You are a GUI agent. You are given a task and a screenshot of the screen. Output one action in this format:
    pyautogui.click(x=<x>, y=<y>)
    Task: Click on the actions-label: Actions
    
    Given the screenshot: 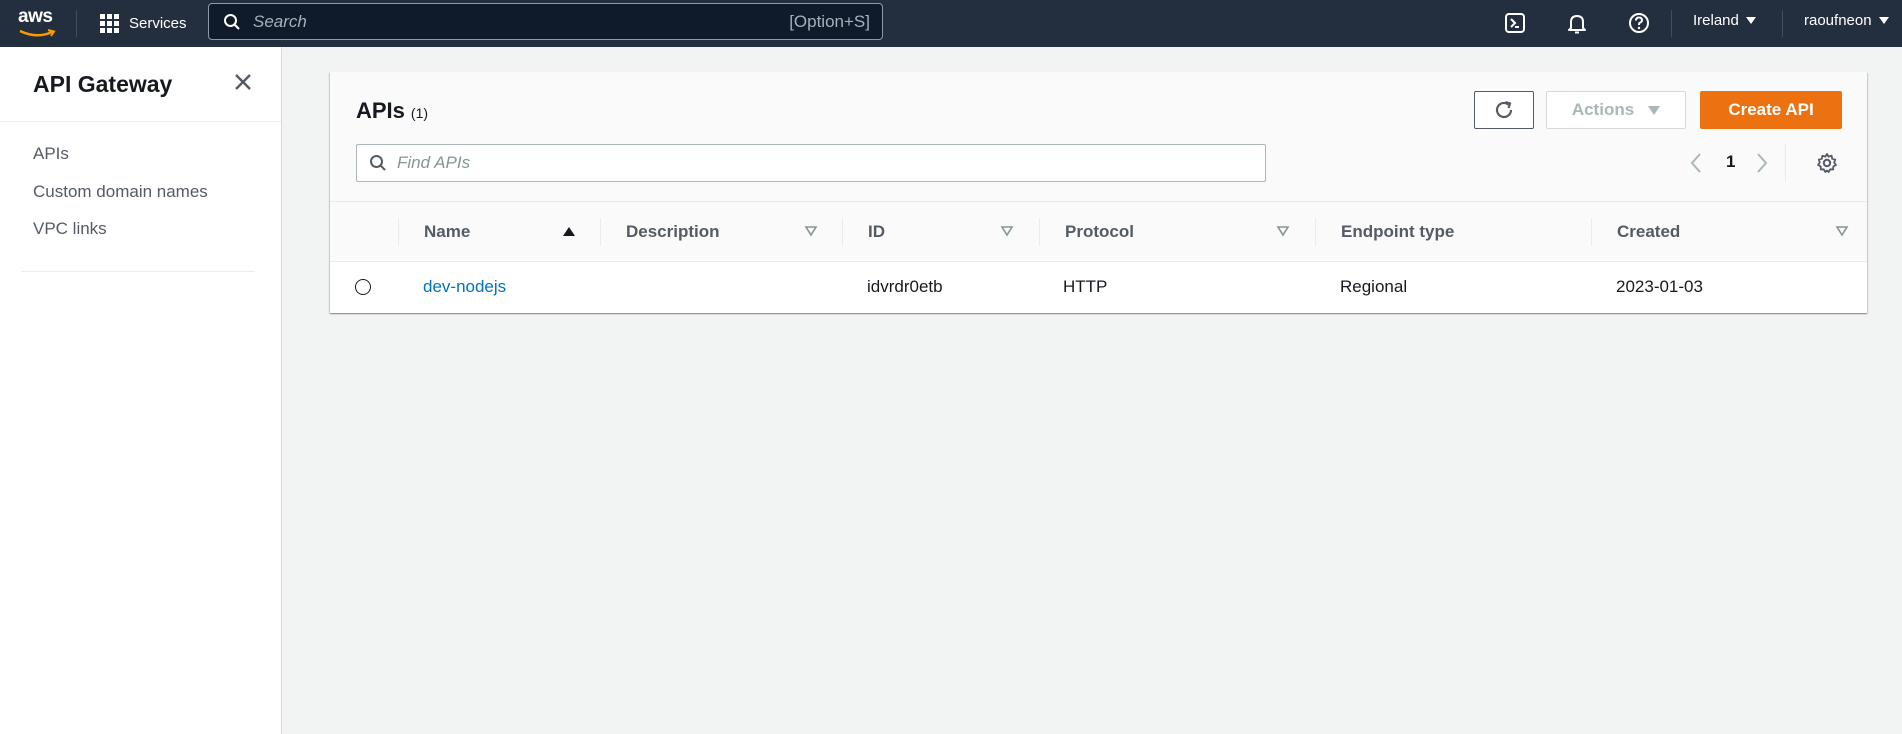 What is the action you would take?
    pyautogui.click(x=1603, y=109)
    